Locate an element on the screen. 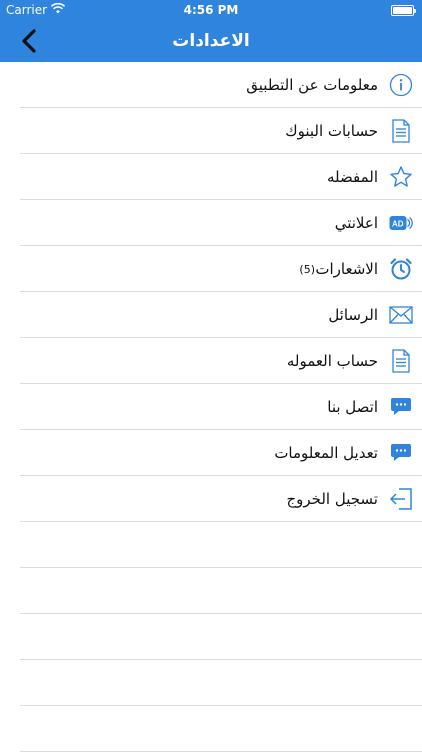 This screenshot has width=422, height=752. menu-item-label: حسابات البنوك is located at coordinates (331, 131).